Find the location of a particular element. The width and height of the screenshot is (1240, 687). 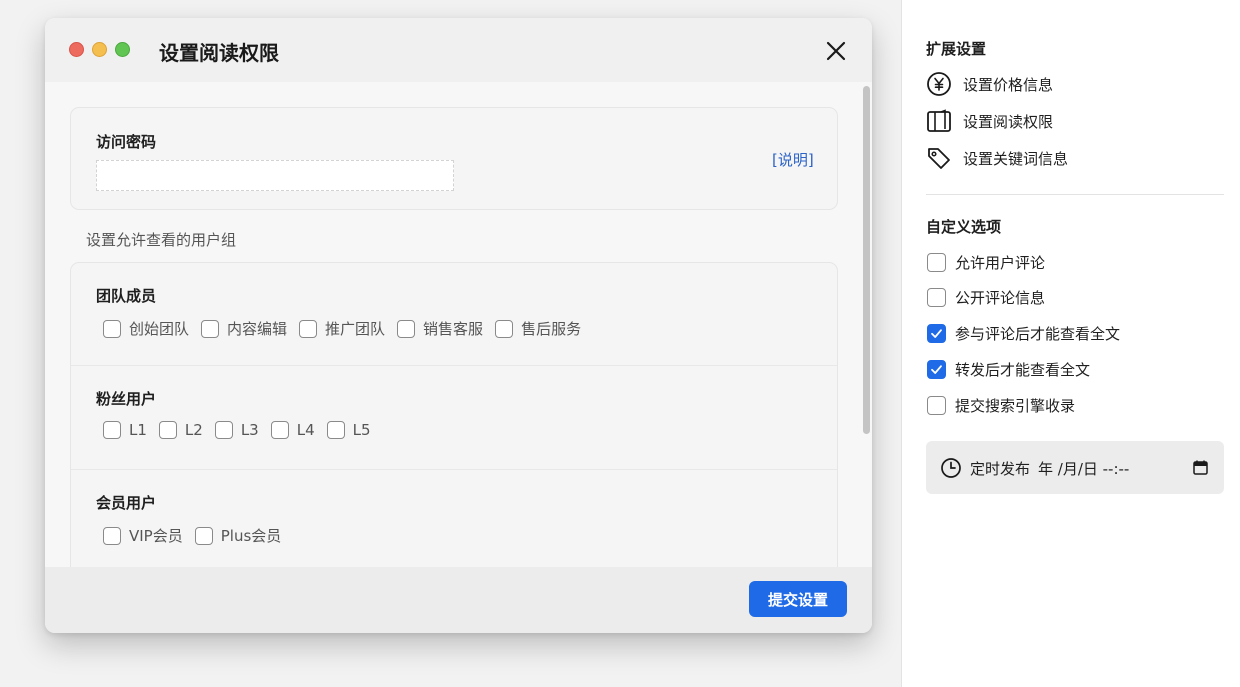

extensions-title: 扩展设置 is located at coordinates (956, 49).